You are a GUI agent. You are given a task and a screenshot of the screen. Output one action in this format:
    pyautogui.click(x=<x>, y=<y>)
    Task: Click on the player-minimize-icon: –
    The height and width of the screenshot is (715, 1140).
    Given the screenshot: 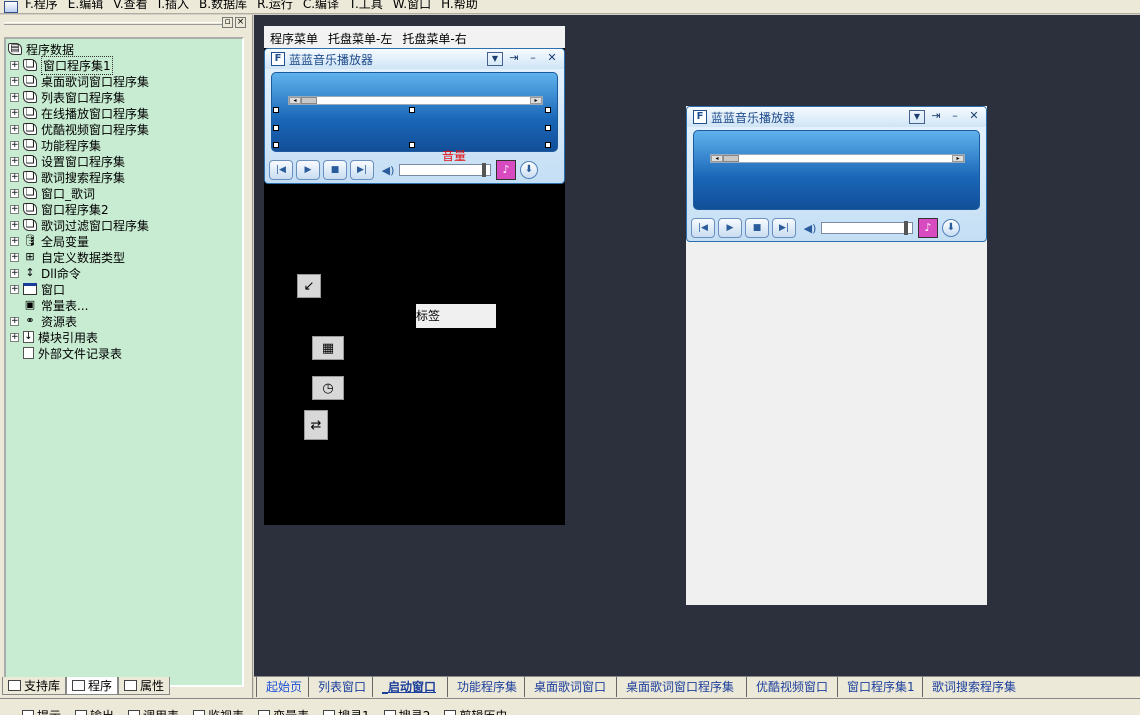 What is the action you would take?
    pyautogui.click(x=533, y=59)
    